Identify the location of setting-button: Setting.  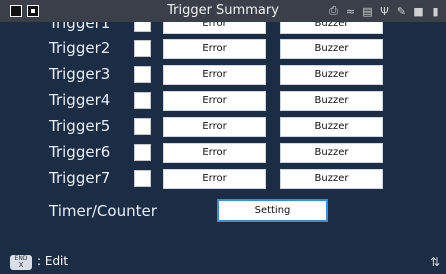
(272, 210).